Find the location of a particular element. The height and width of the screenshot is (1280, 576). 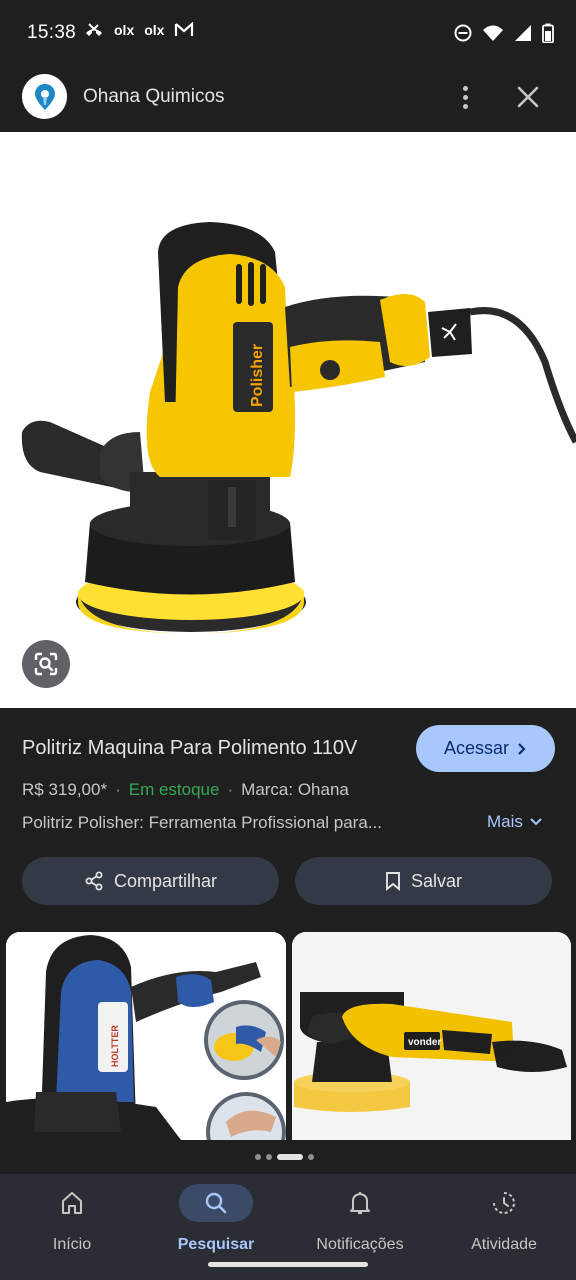

system-icons is located at coordinates (504, 33).